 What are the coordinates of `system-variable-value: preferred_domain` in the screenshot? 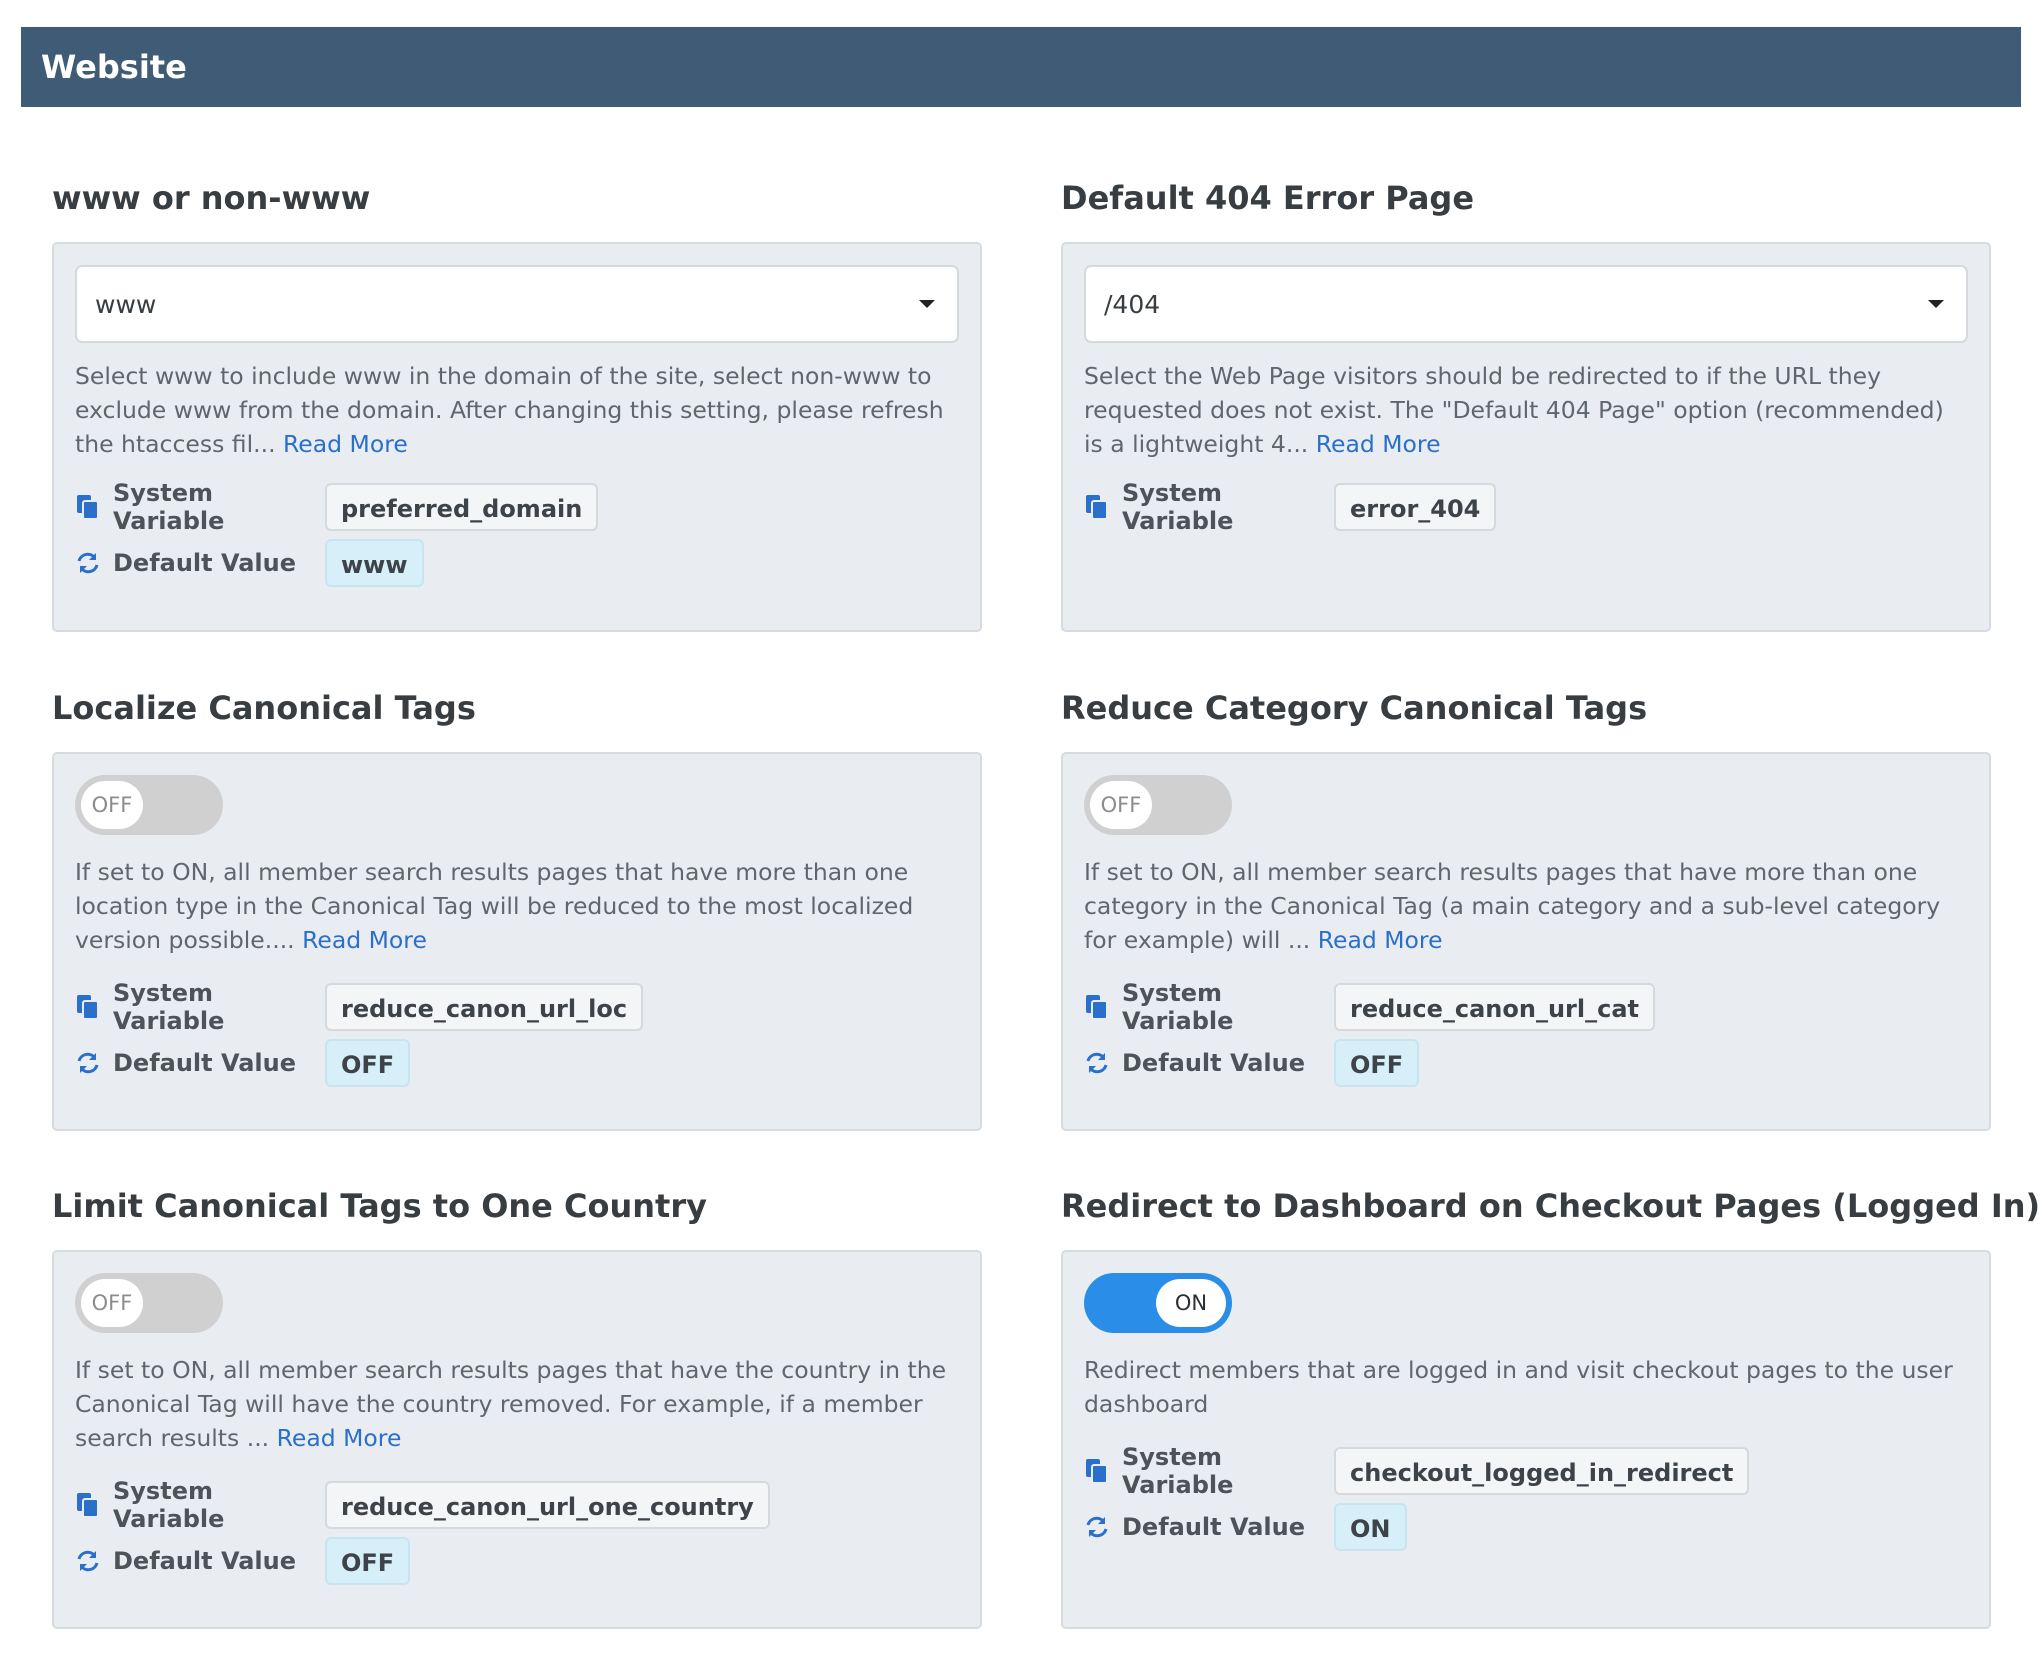 It's located at (462, 507).